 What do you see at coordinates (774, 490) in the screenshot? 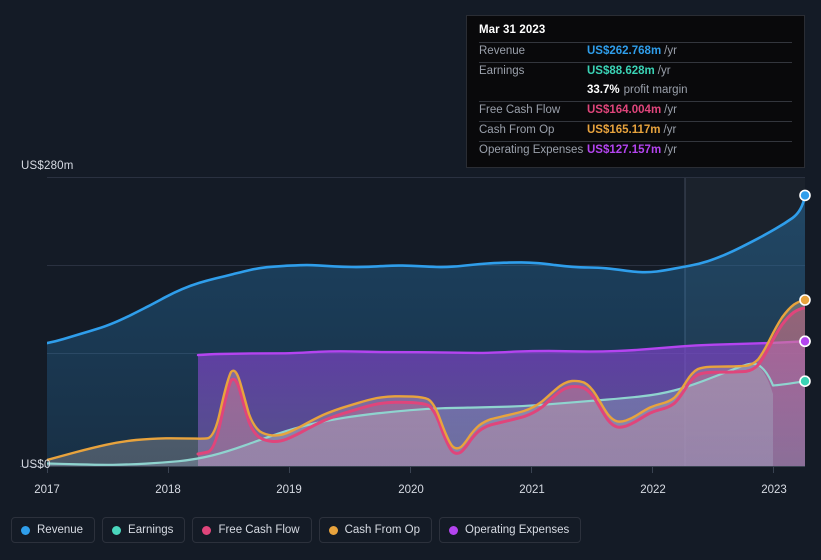
I see `x-label-2023: 2023` at bounding box center [774, 490].